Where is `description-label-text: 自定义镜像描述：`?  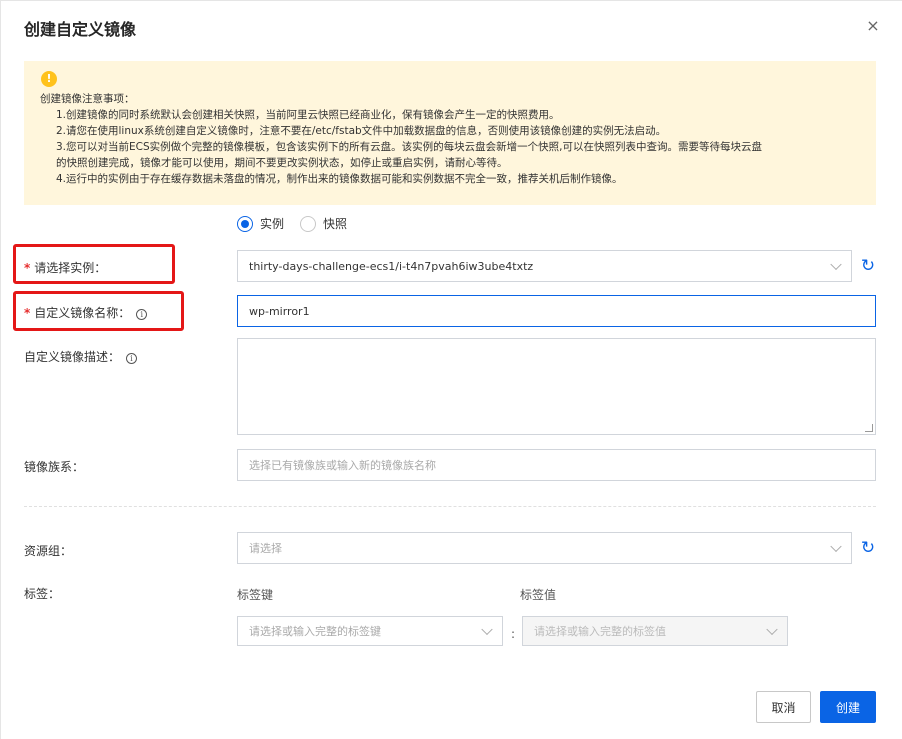
description-label-text: 自定义镜像描述： is located at coordinates (72, 357).